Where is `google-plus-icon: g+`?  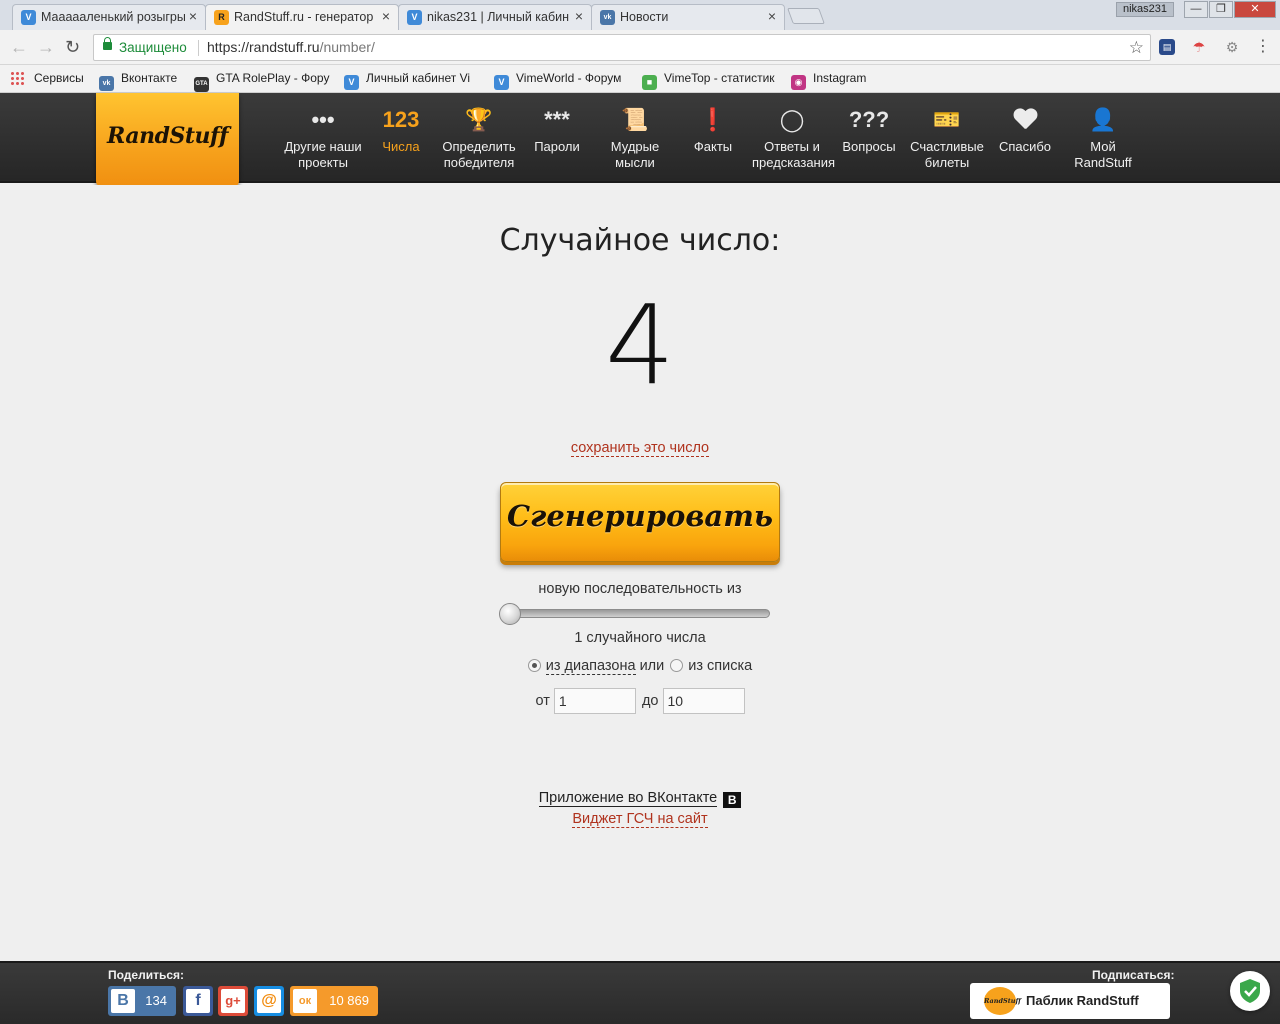 google-plus-icon: g+ is located at coordinates (233, 1001).